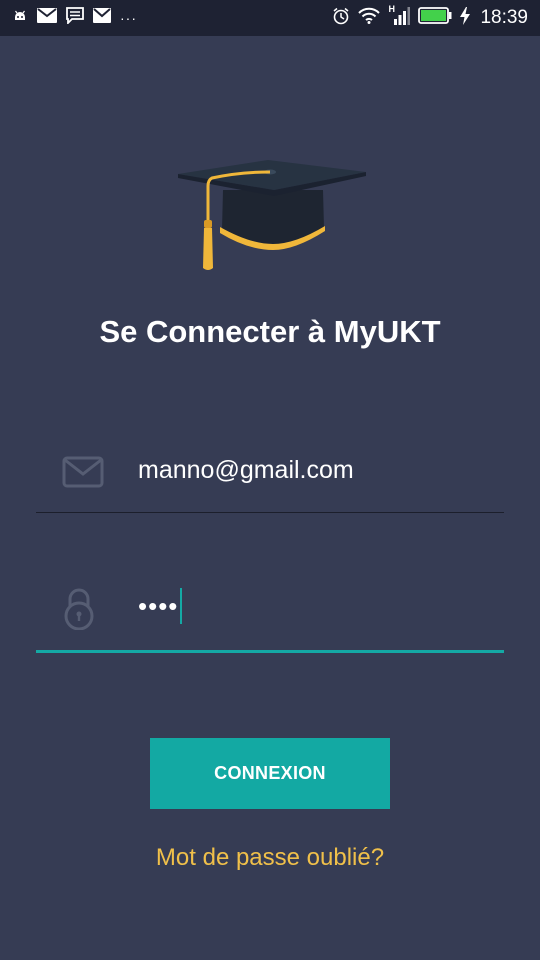  I want to click on system-icons: H 18:39, so click(430, 16).